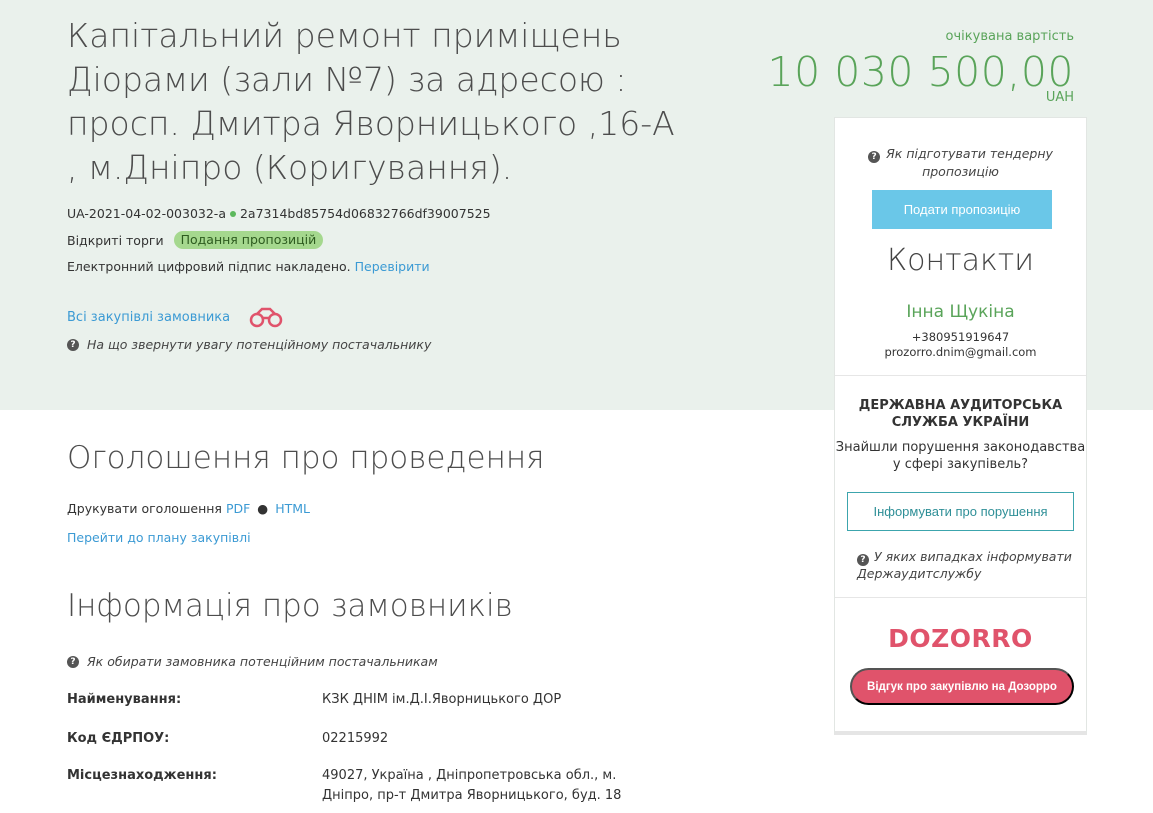  What do you see at coordinates (232, 213) in the screenshot?
I see `status-dot-icon` at bounding box center [232, 213].